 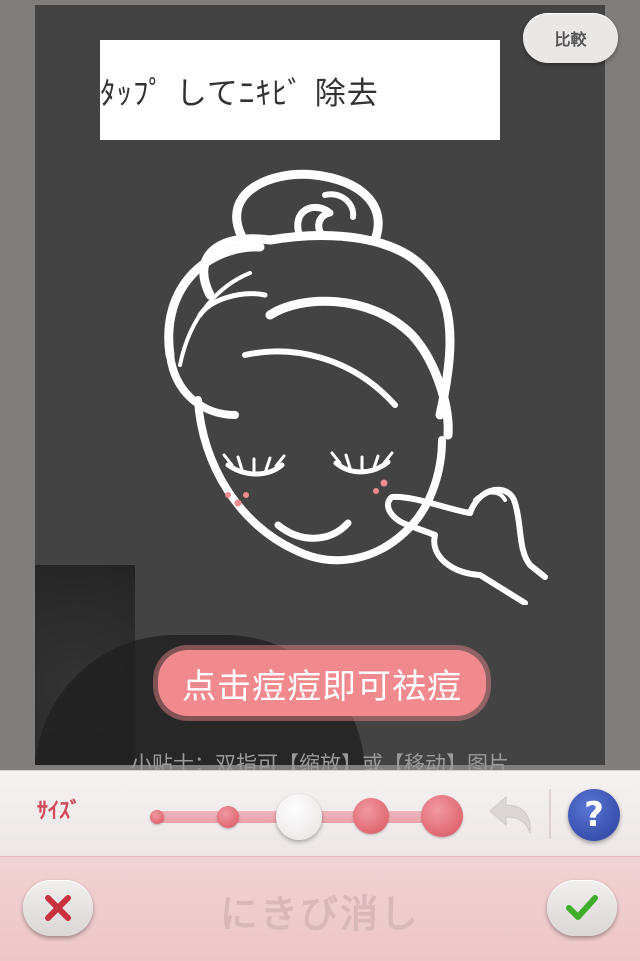 I want to click on question-icon: ?, so click(x=594, y=815).